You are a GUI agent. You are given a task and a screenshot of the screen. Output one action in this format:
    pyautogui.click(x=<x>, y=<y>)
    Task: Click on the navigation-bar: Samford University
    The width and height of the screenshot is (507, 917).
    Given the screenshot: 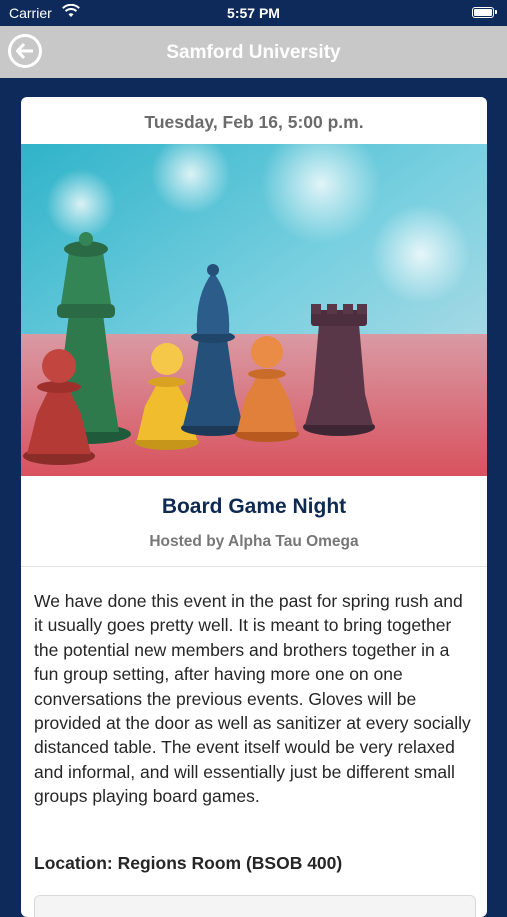 What is the action you would take?
    pyautogui.click(x=253, y=52)
    